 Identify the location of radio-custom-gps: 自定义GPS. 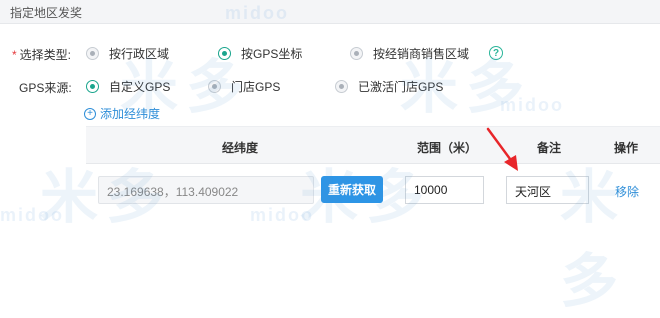
(128, 86).